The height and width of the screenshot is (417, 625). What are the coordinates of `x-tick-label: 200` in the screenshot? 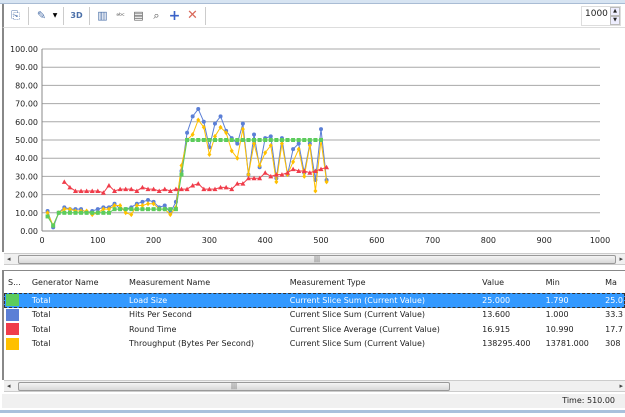 It's located at (153, 240).